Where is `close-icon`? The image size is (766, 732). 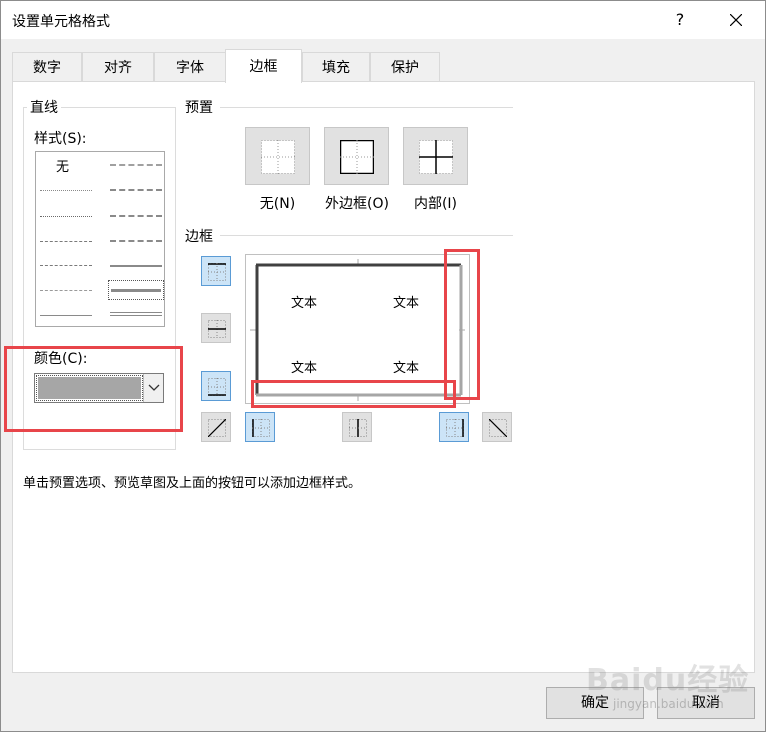 close-icon is located at coordinates (736, 20).